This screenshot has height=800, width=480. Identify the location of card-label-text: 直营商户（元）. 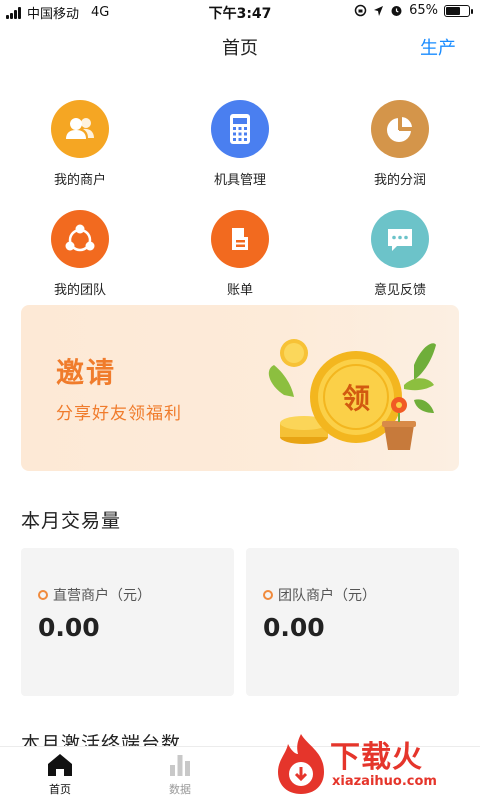
(102, 596).